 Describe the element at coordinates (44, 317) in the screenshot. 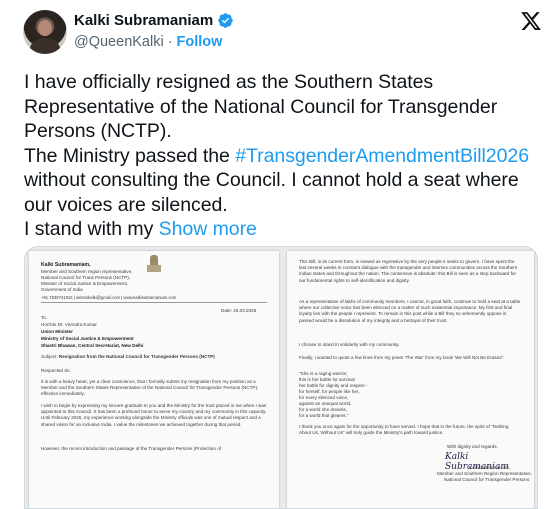

I see `letter-to: To,` at that location.